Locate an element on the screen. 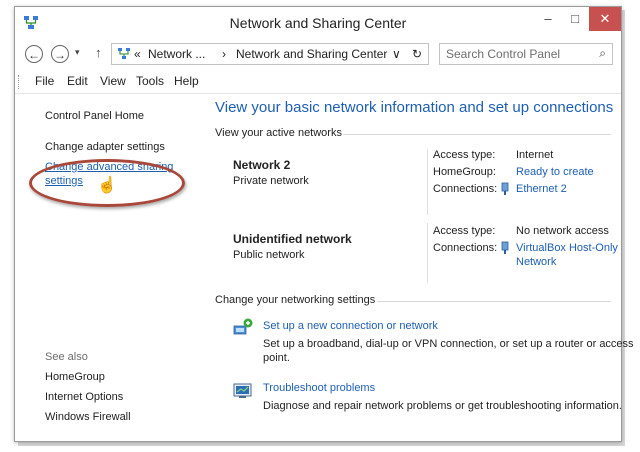 The image size is (640, 452). sidebar-item-windows-firewall: Windows Firewall is located at coordinates (88, 417).